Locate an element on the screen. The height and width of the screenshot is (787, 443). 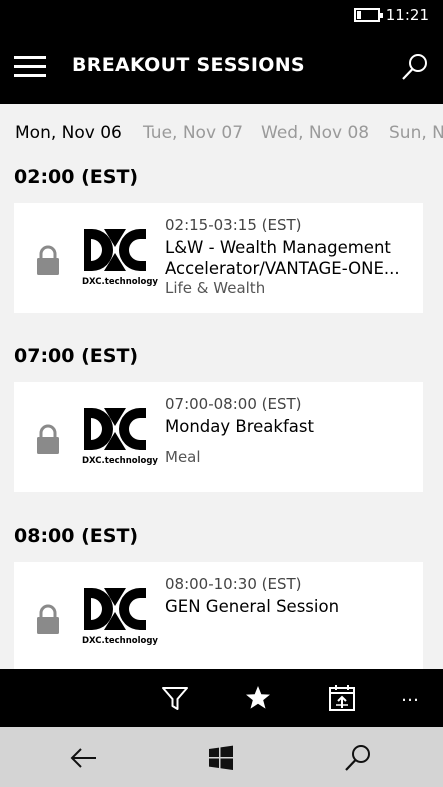
time-group-header: 02:00 (EST) is located at coordinates (76, 177).